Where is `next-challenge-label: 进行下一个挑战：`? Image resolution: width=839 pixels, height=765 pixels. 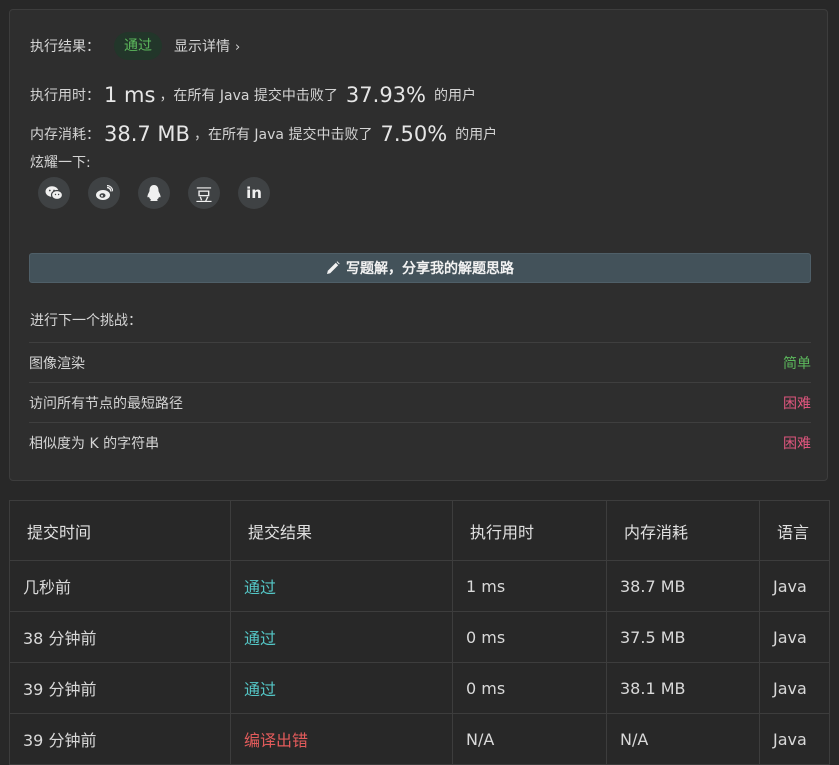
next-challenge-label: 进行下一个挑战： is located at coordinates (86, 321).